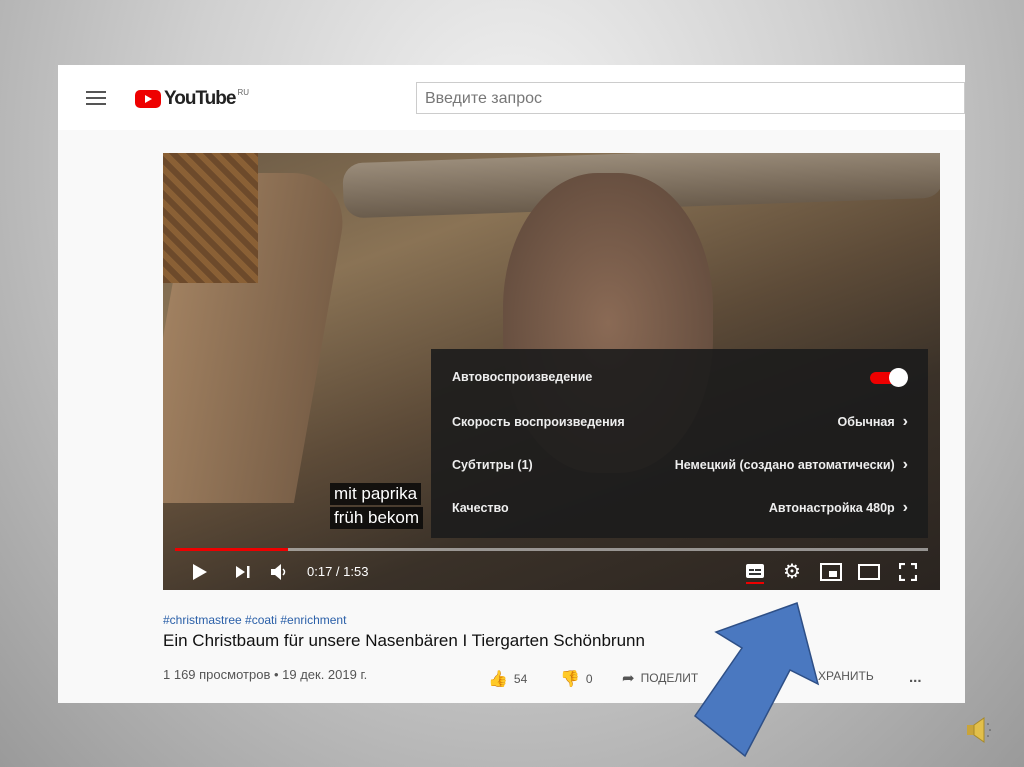 This screenshot has width=1024, height=767. I want to click on save-label: ХРАНИТЬ, so click(846, 676).